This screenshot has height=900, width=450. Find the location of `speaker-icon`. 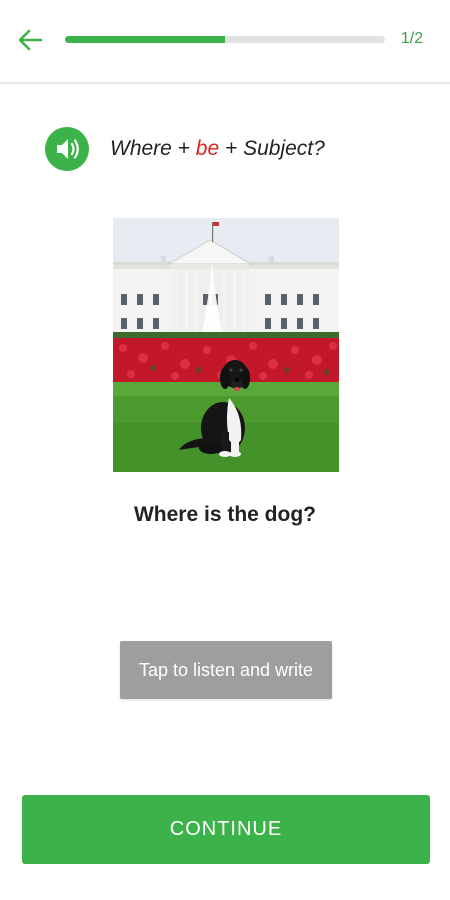

speaker-icon is located at coordinates (68, 149).